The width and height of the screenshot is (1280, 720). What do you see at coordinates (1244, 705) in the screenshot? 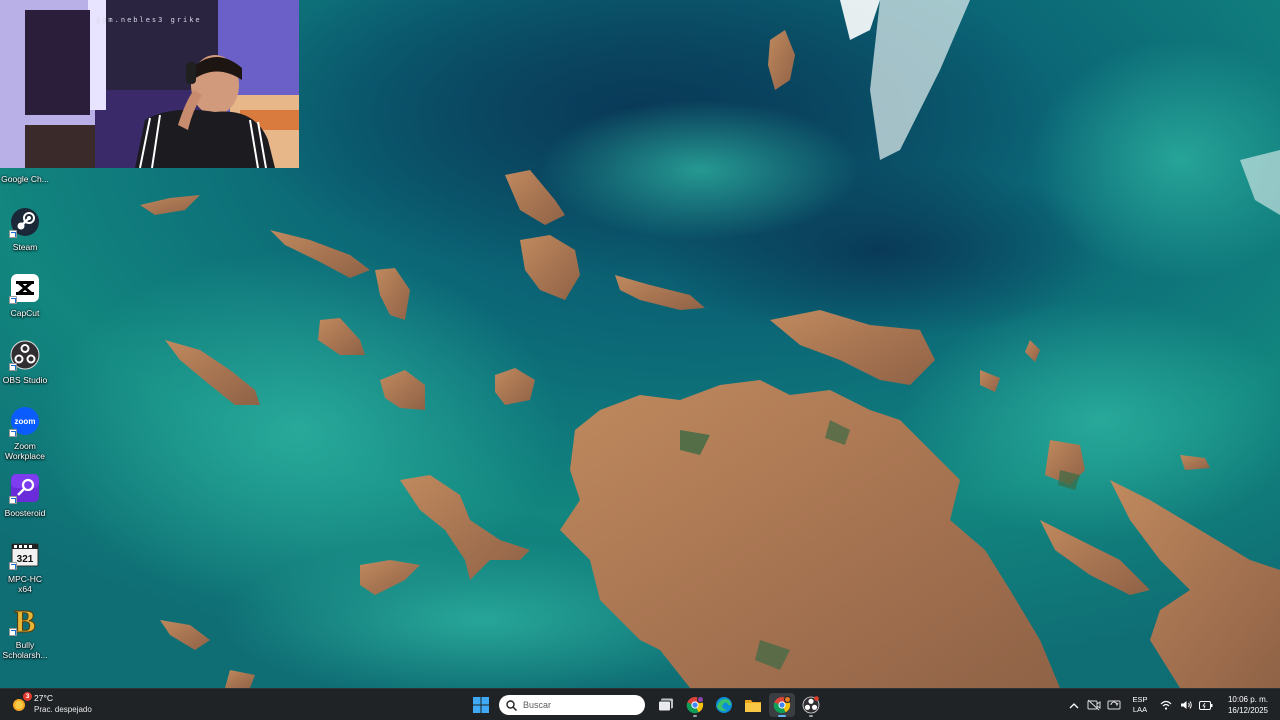
I see `taskbar-clock: 10:06 p. m. 16/12/2025` at bounding box center [1244, 705].